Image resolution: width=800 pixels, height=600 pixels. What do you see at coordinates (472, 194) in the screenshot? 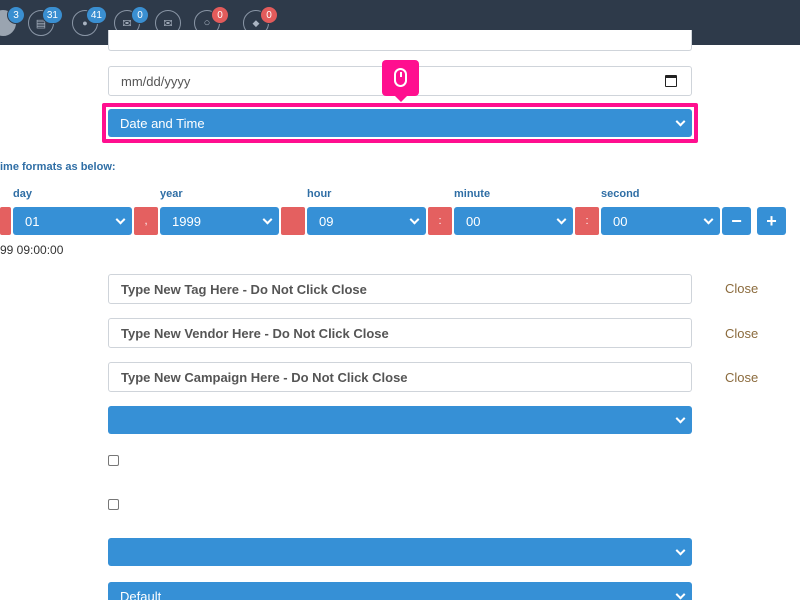
I see `minute-label: minute` at bounding box center [472, 194].